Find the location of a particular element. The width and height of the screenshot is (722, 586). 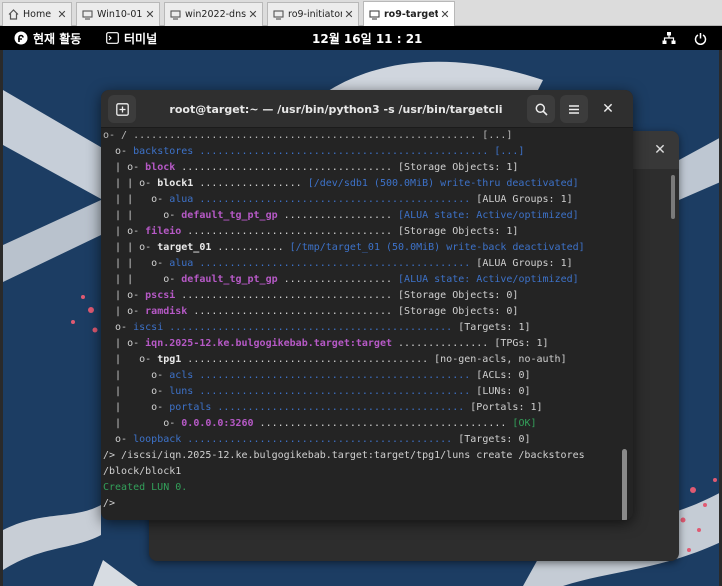

menu-button is located at coordinates (574, 109).